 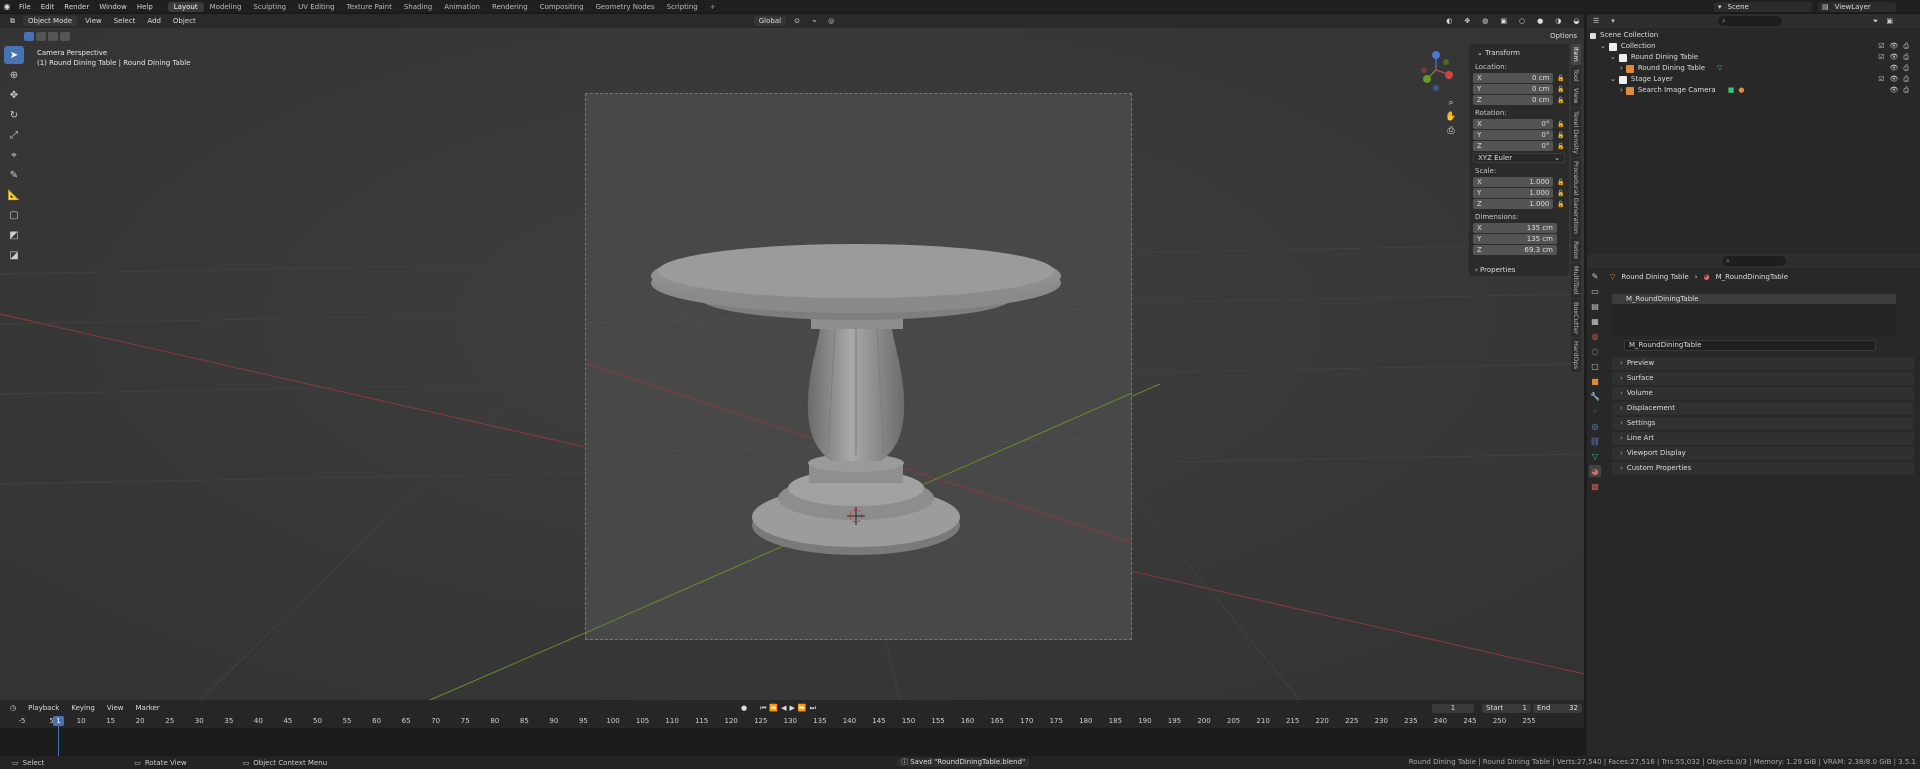 I want to click on start-frame-field: Start 1, so click(x=1506, y=708).